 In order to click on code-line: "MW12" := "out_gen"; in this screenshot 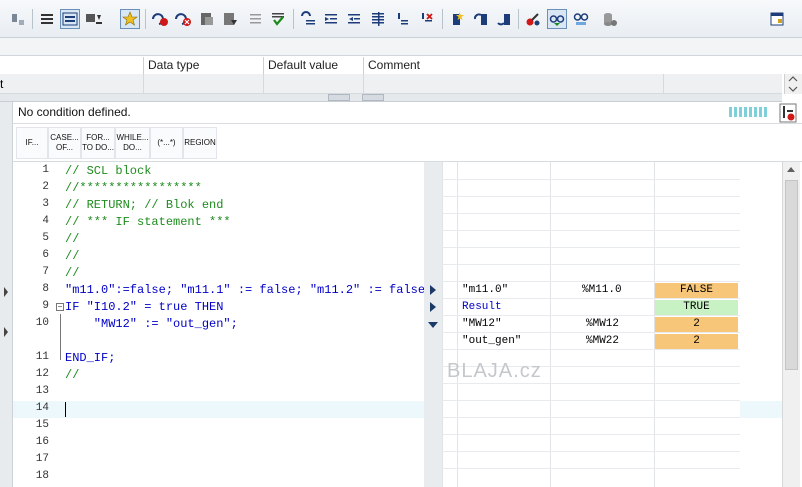, I will do `click(151, 324)`.